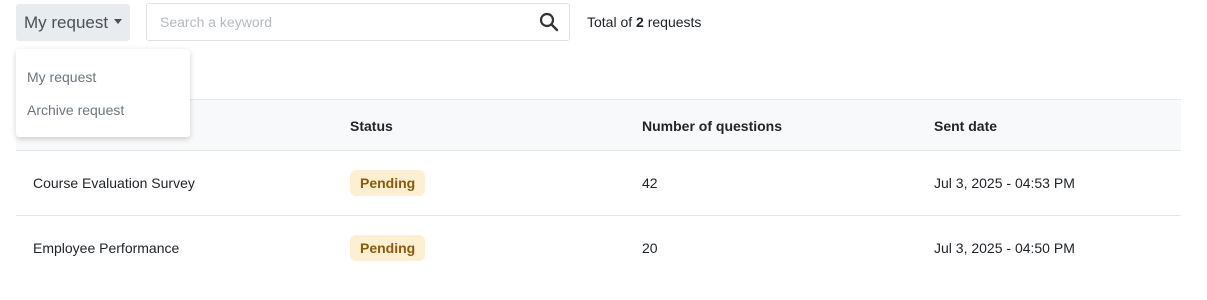 The width and height of the screenshot is (1207, 300). I want to click on header-number-of-questions: Number of questions, so click(712, 126).